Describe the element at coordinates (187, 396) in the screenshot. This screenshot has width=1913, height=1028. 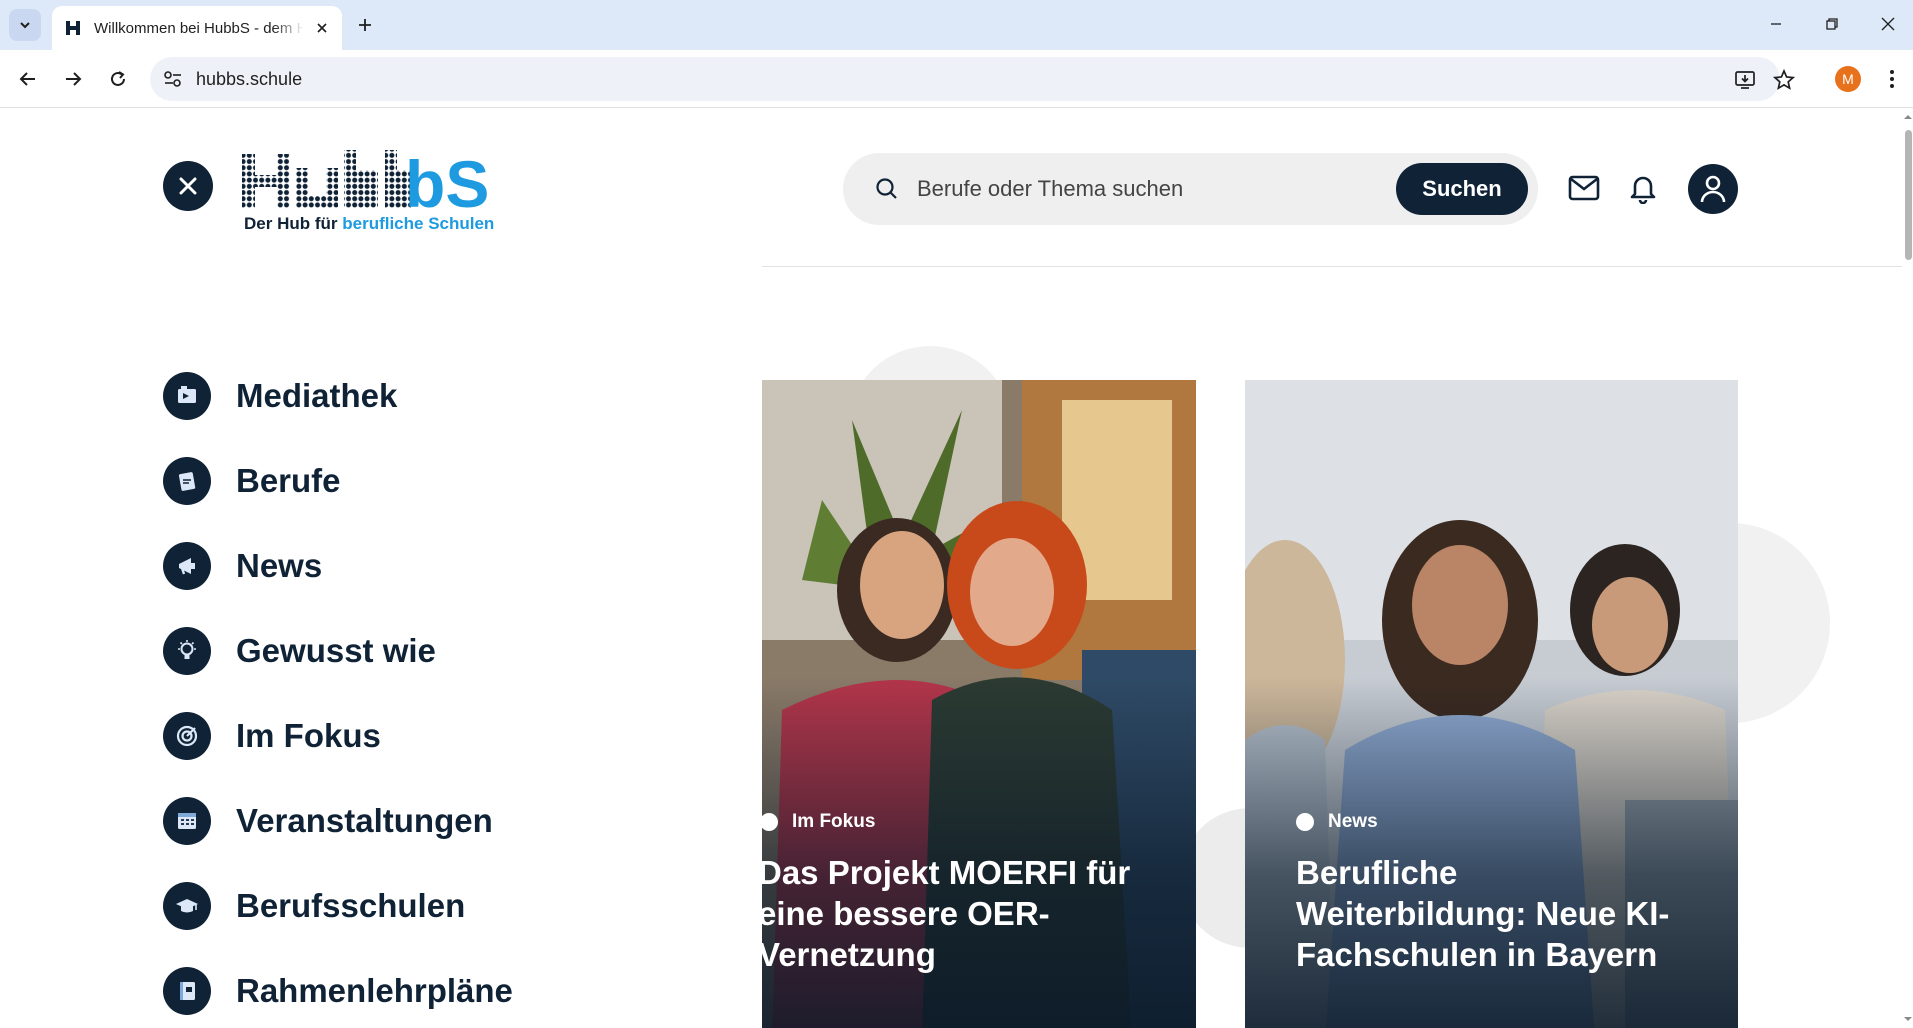
I see `media-icon` at that location.